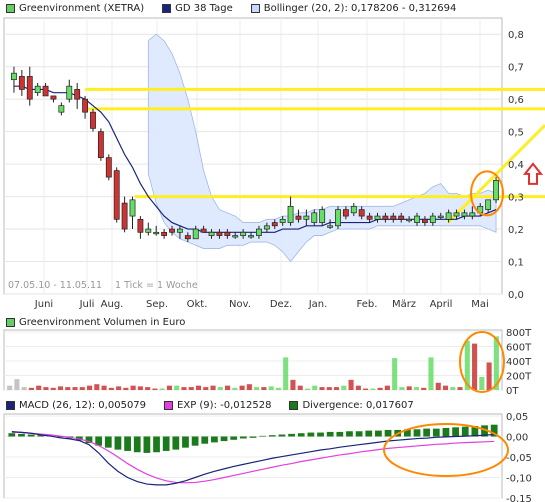 Image resolution: width=545 pixels, height=502 pixels. What do you see at coordinates (516, 68) in the screenshot?
I see `price-y-tick-label: 0,7` at bounding box center [516, 68].